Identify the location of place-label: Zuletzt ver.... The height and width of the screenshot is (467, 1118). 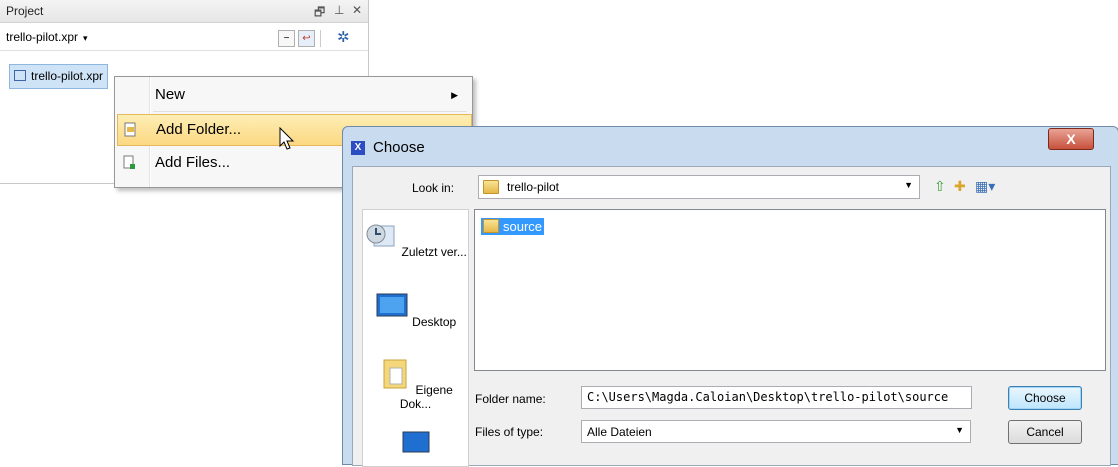
(434, 252).